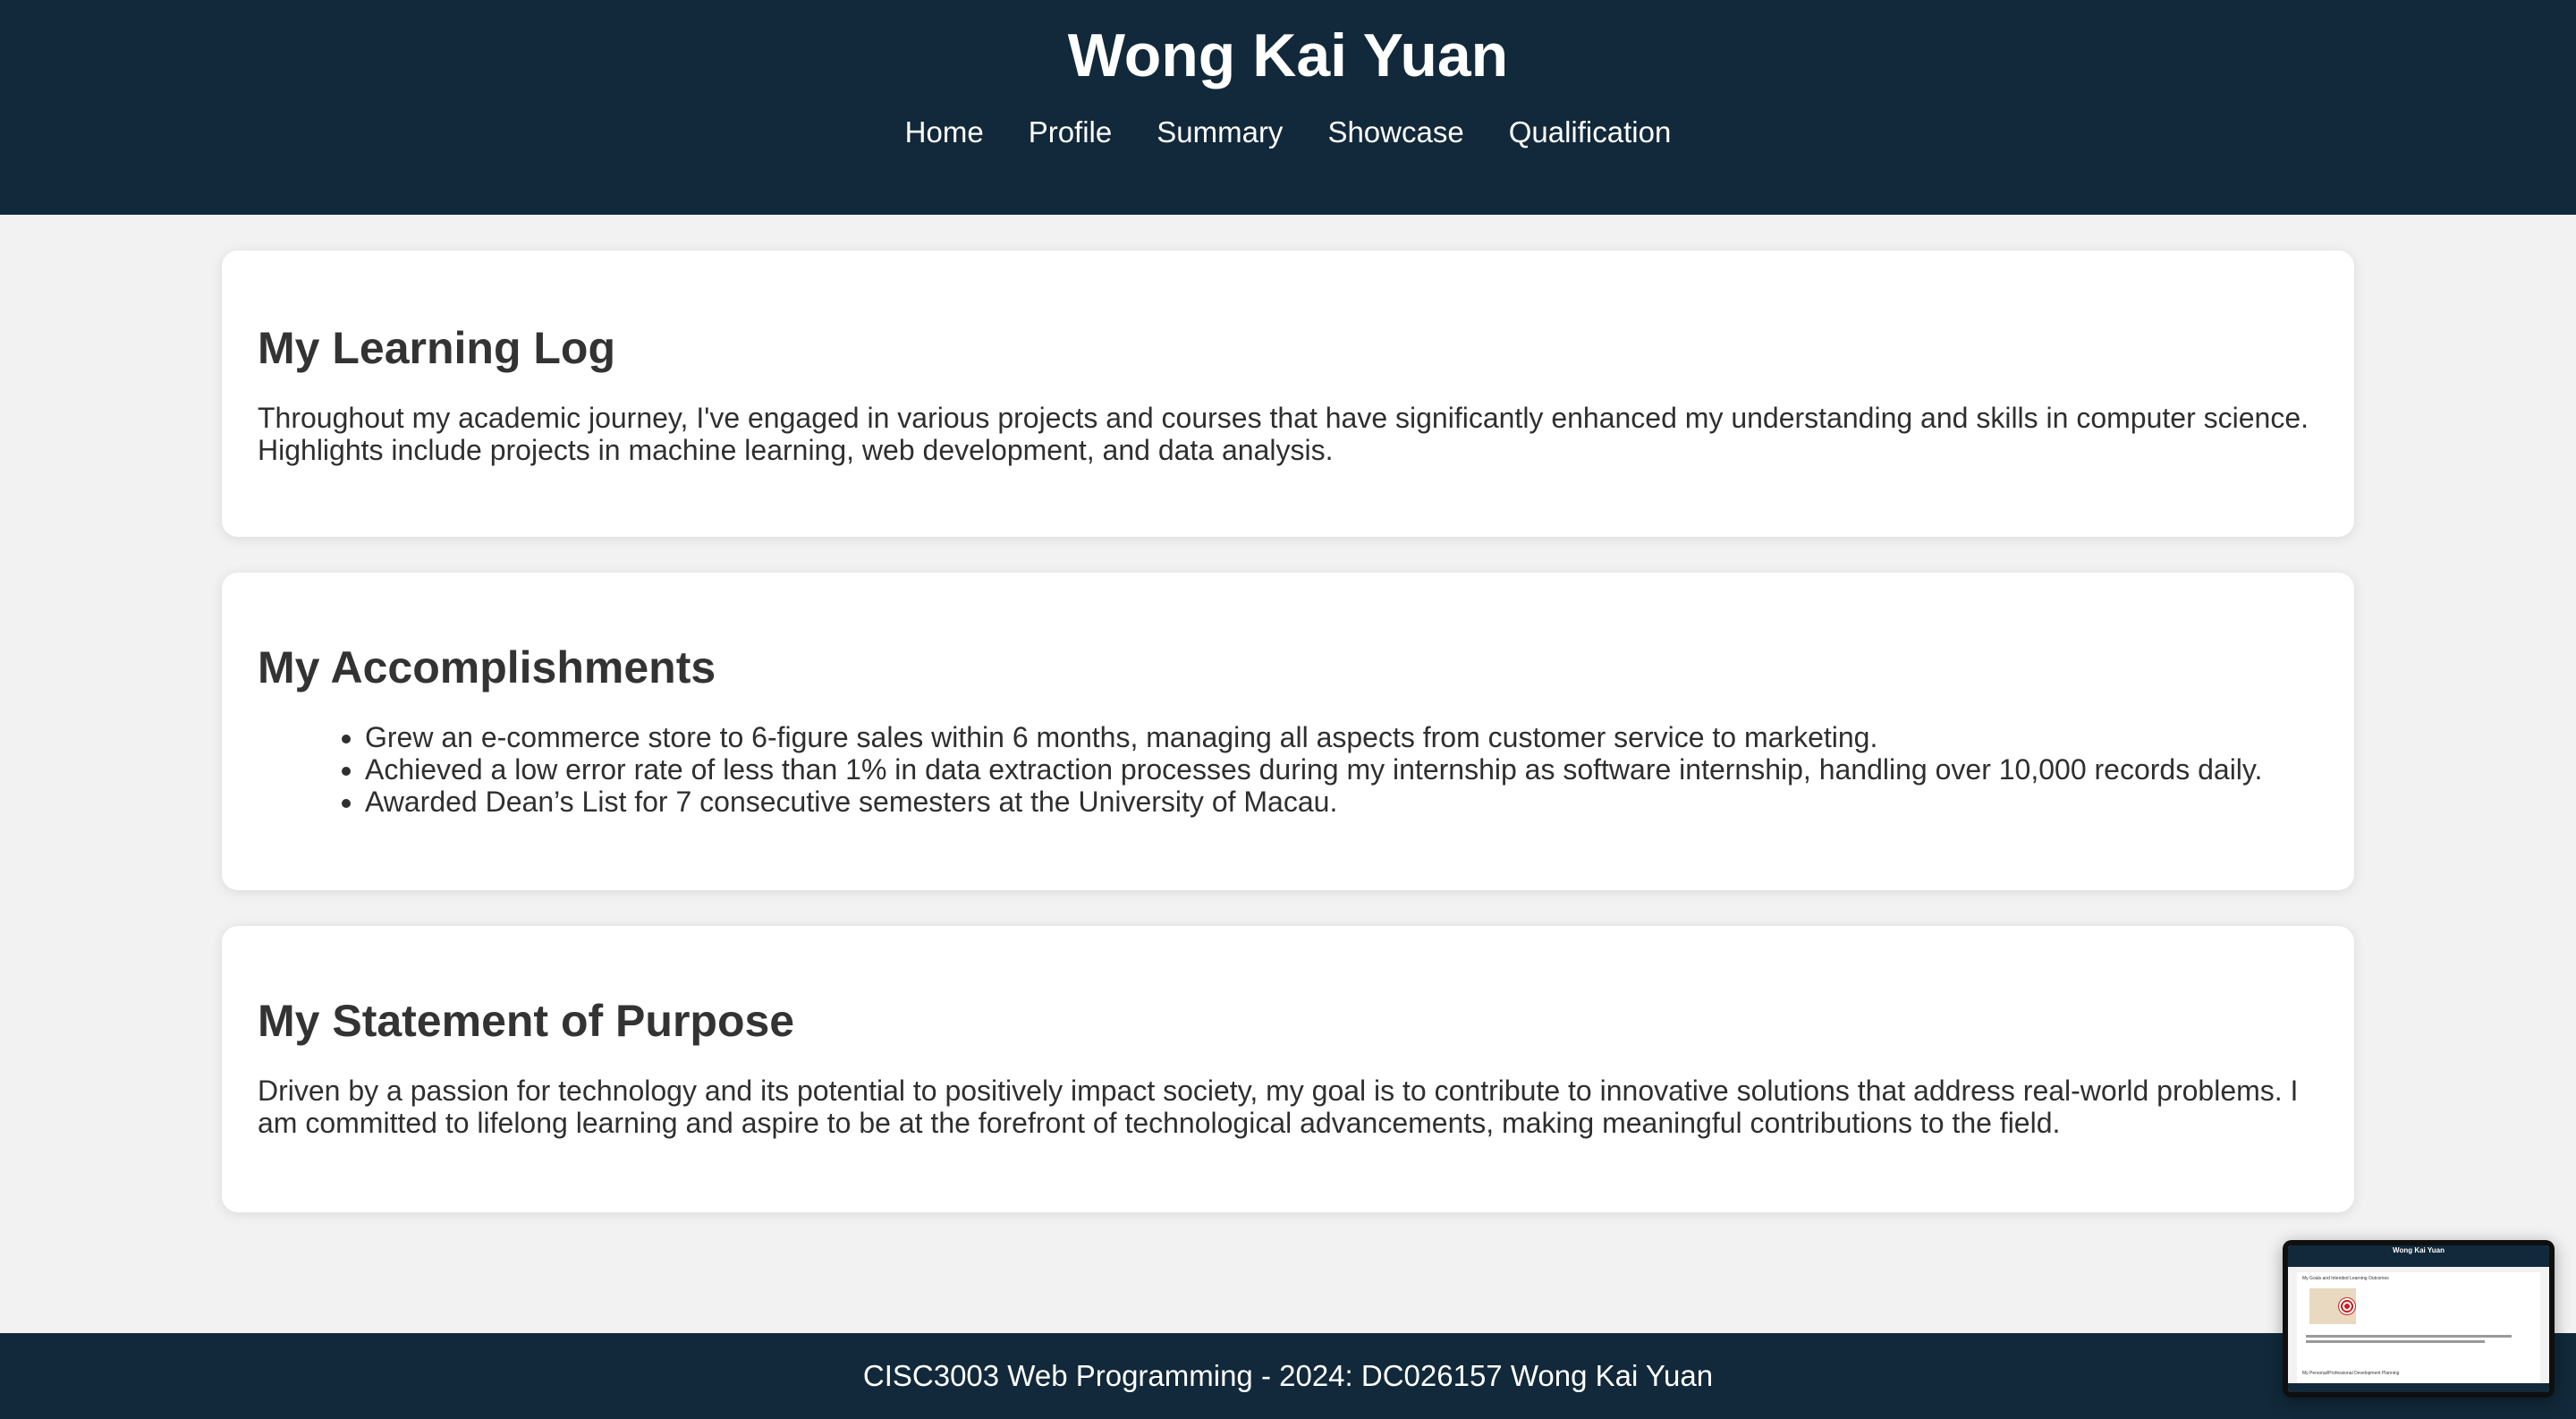  Describe the element at coordinates (944, 132) in the screenshot. I see `nav-home-link: Home` at that location.